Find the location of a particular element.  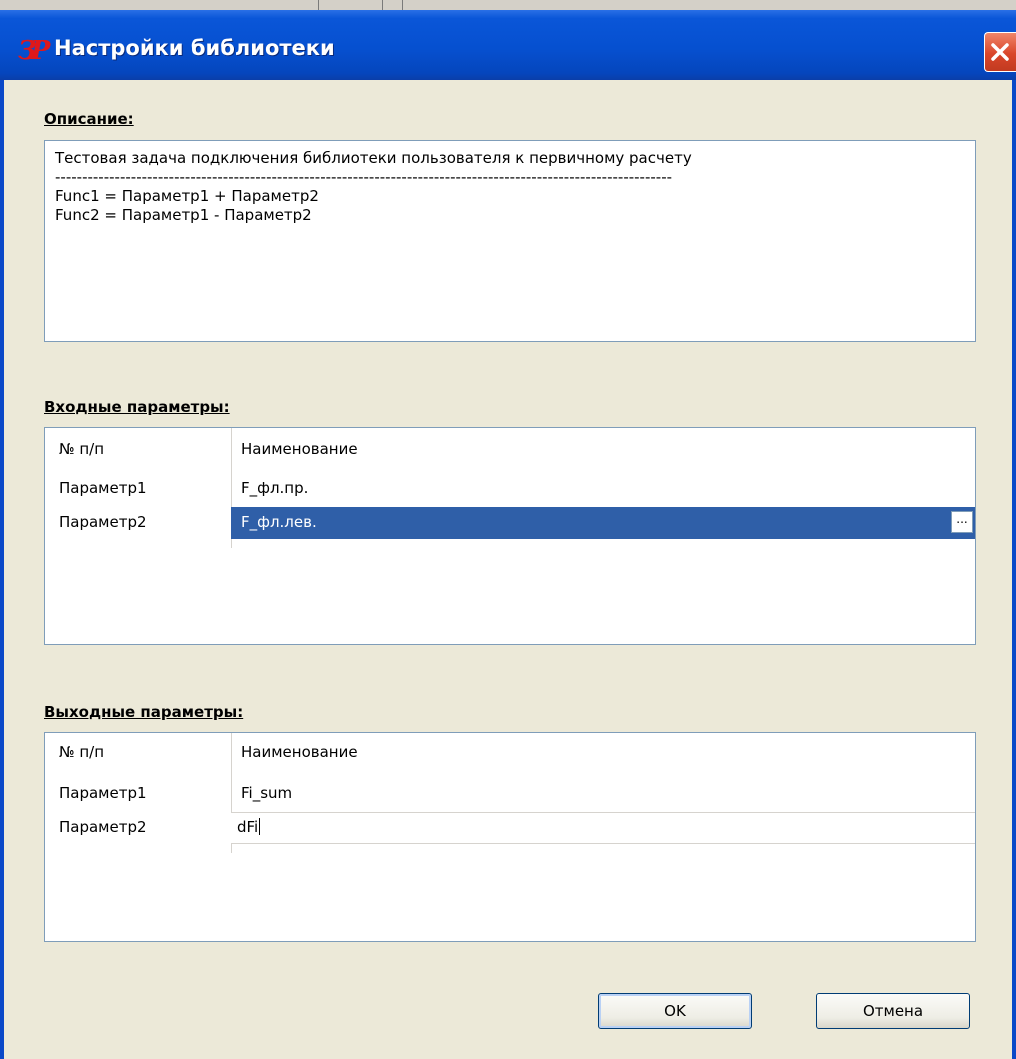

text-caret is located at coordinates (260, 826).